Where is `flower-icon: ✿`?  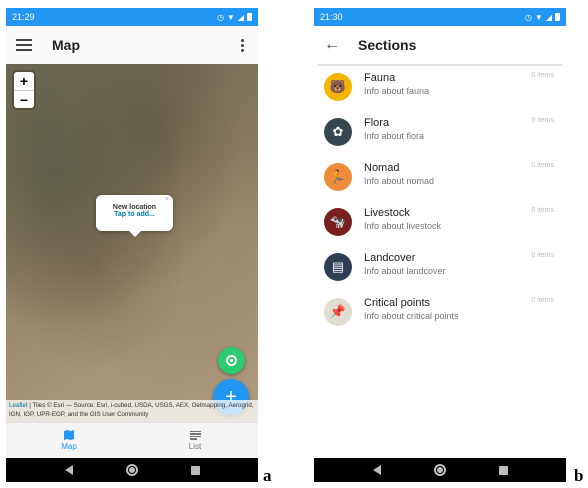
flower-icon: ✿ is located at coordinates (338, 132).